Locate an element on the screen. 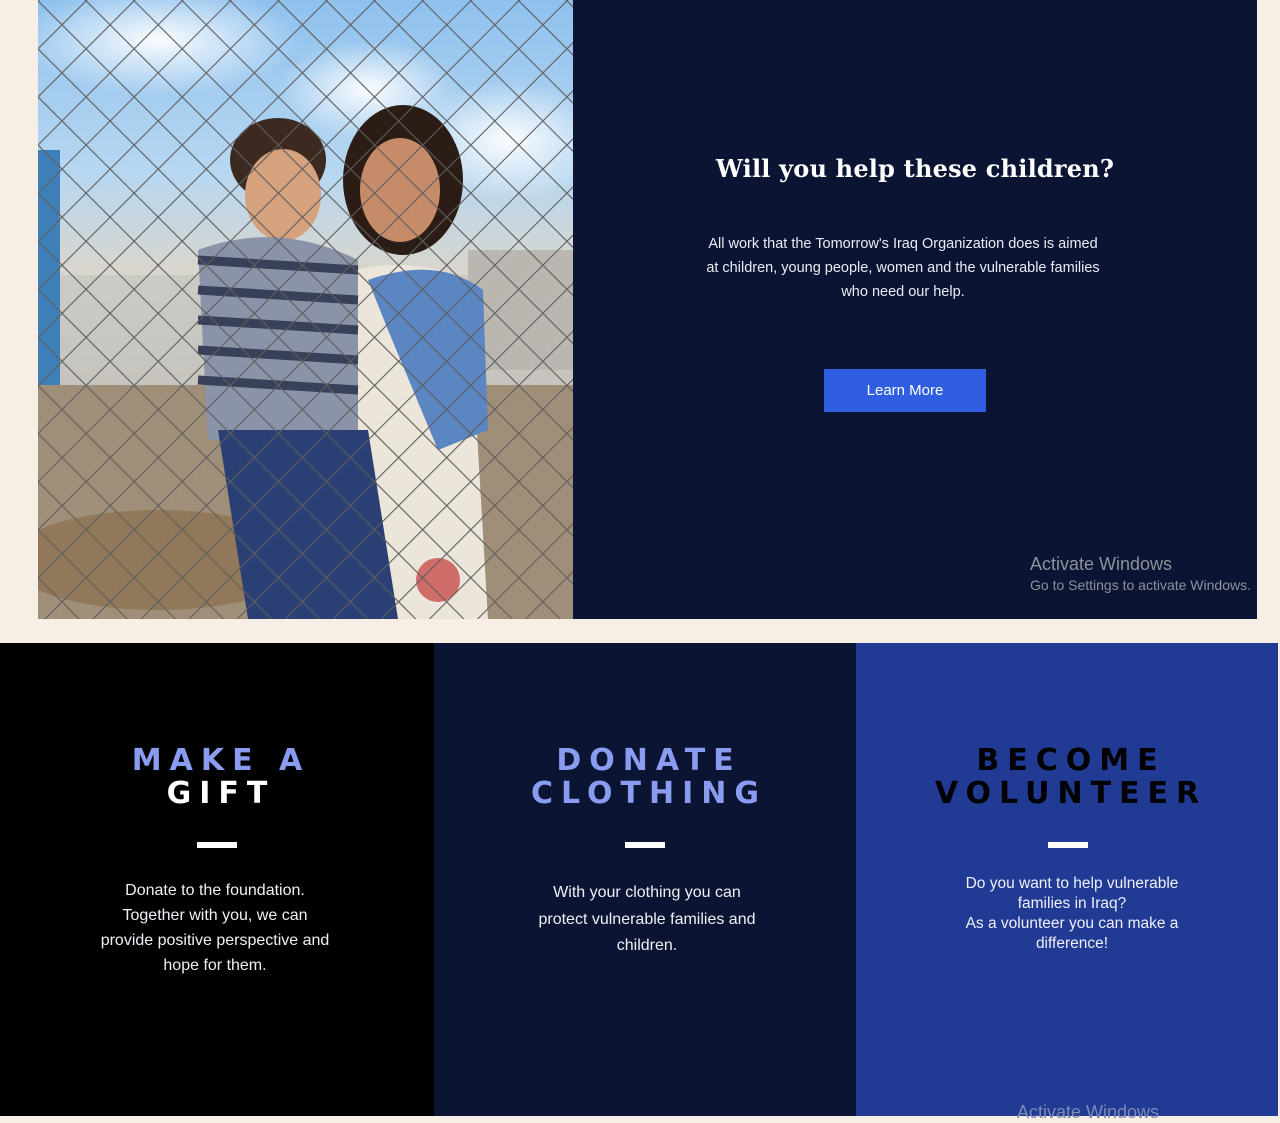 The height and width of the screenshot is (1123, 1280). card-title-line: CLOTHING is located at coordinates (649, 793).